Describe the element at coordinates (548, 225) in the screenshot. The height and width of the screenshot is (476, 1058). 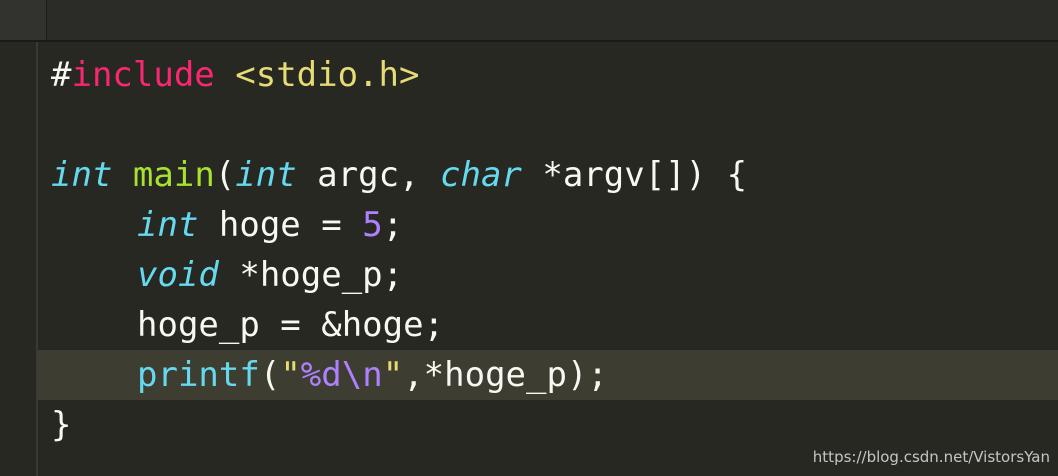
I see `code-line-4: int hoge = 5;` at that location.